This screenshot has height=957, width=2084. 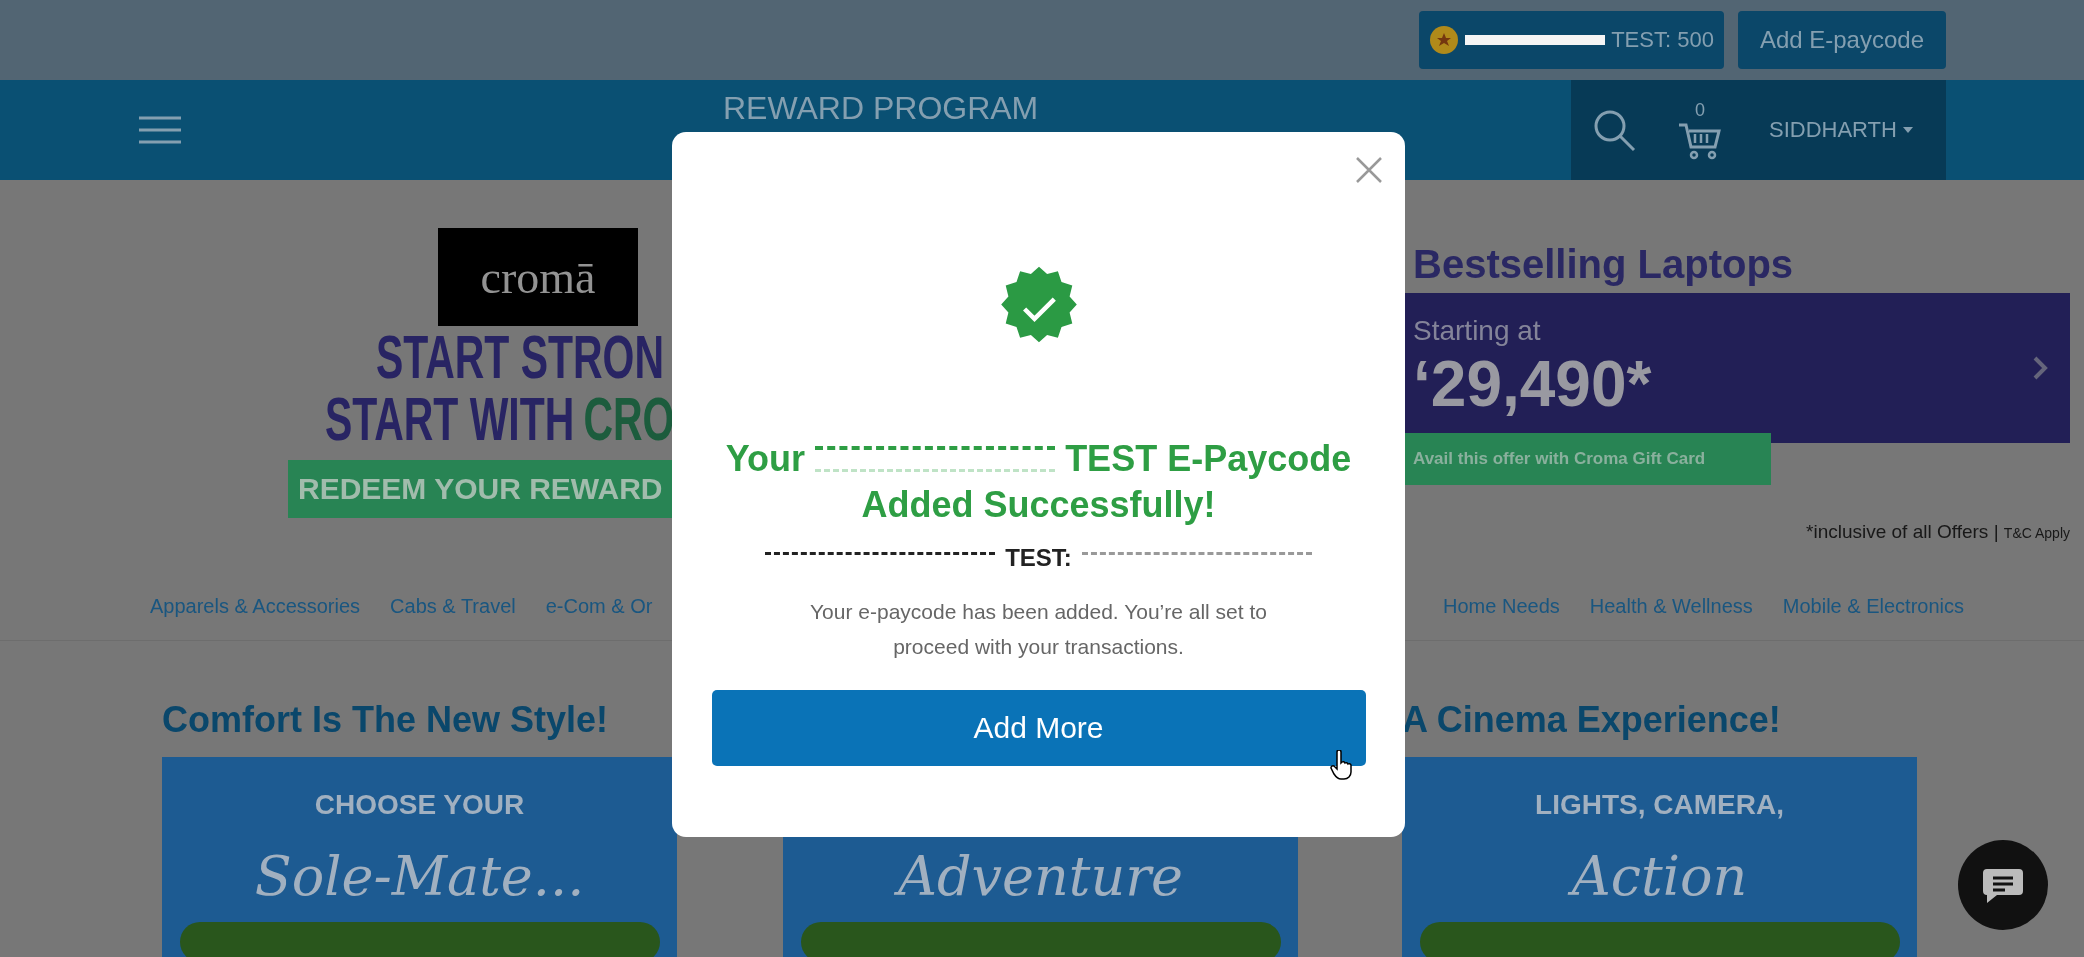 I want to click on program-title: REWARD PROGRAM, so click(x=881, y=108).